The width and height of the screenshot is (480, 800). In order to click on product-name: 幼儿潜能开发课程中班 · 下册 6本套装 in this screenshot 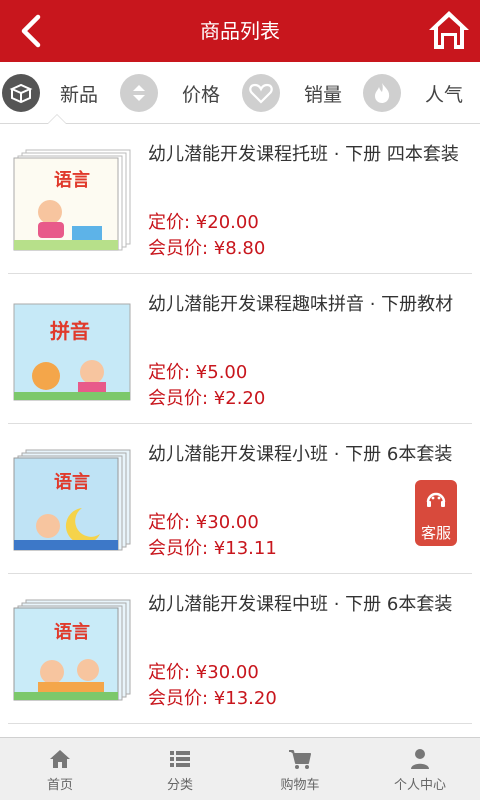, I will do `click(313, 605)`.